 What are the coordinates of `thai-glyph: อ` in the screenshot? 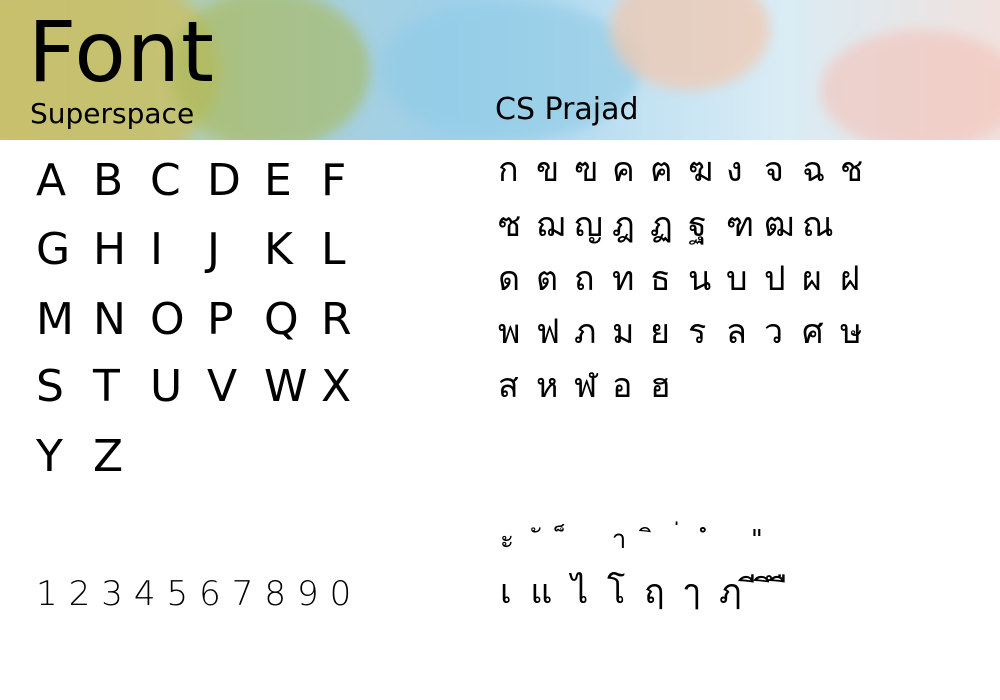 It's located at (622, 386).